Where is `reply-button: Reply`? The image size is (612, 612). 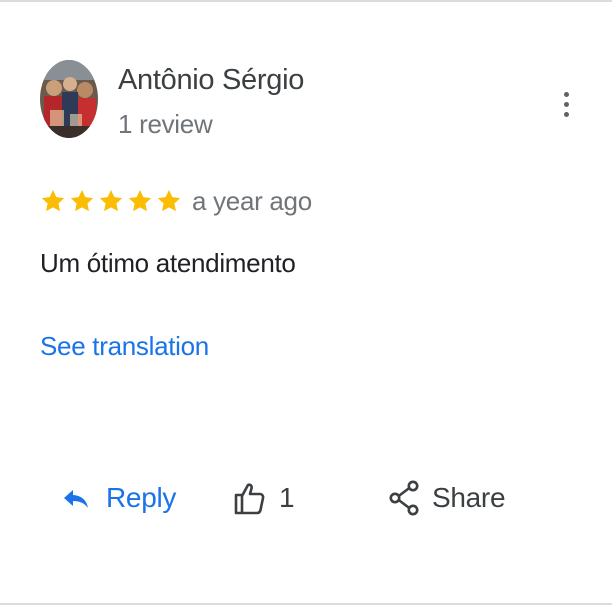
reply-button: Reply is located at coordinates (119, 498).